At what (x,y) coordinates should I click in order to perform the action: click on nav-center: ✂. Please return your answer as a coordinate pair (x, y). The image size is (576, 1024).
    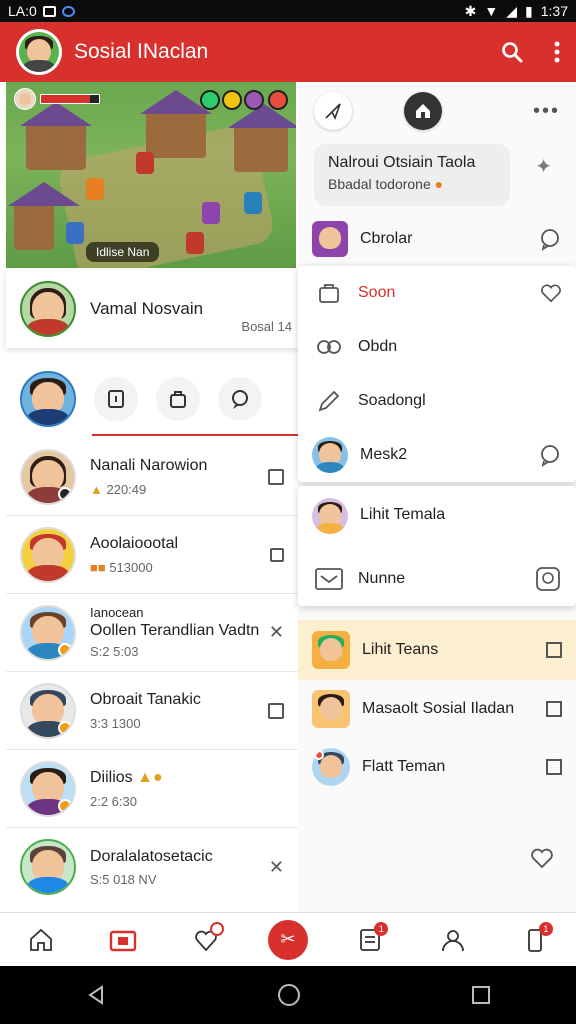
    Looking at the image, I should click on (287, 939).